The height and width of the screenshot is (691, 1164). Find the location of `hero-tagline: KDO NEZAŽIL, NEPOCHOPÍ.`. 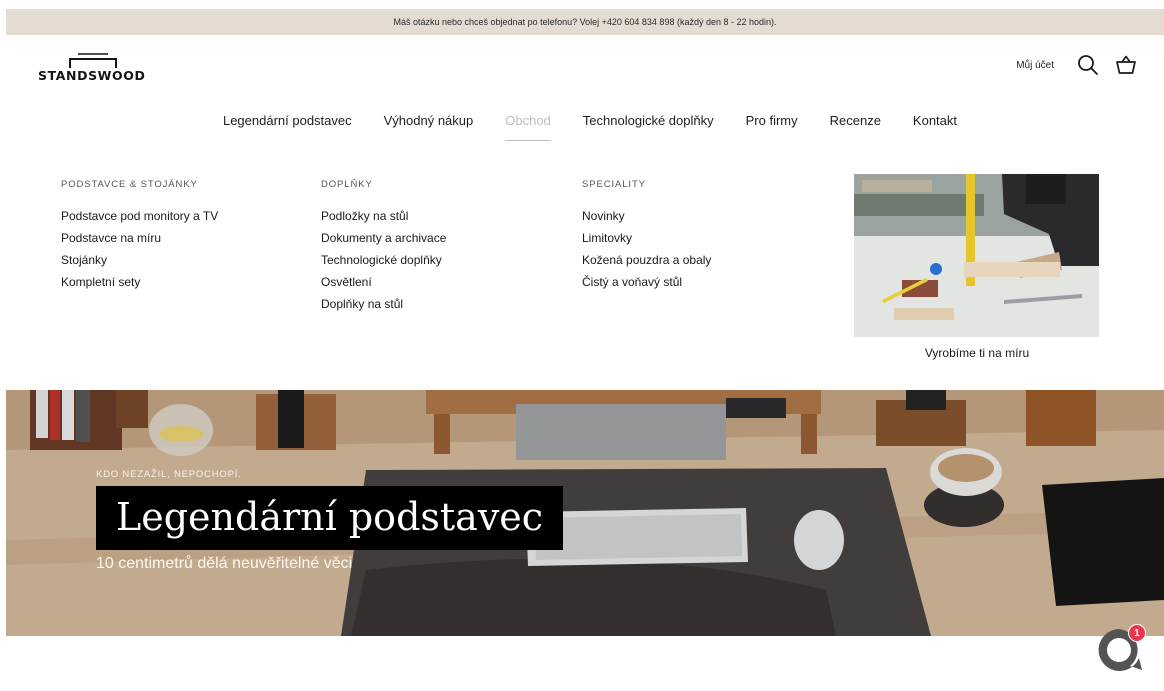

hero-tagline: KDO NEZAŽIL, NEPOCHOPÍ. is located at coordinates (169, 474).